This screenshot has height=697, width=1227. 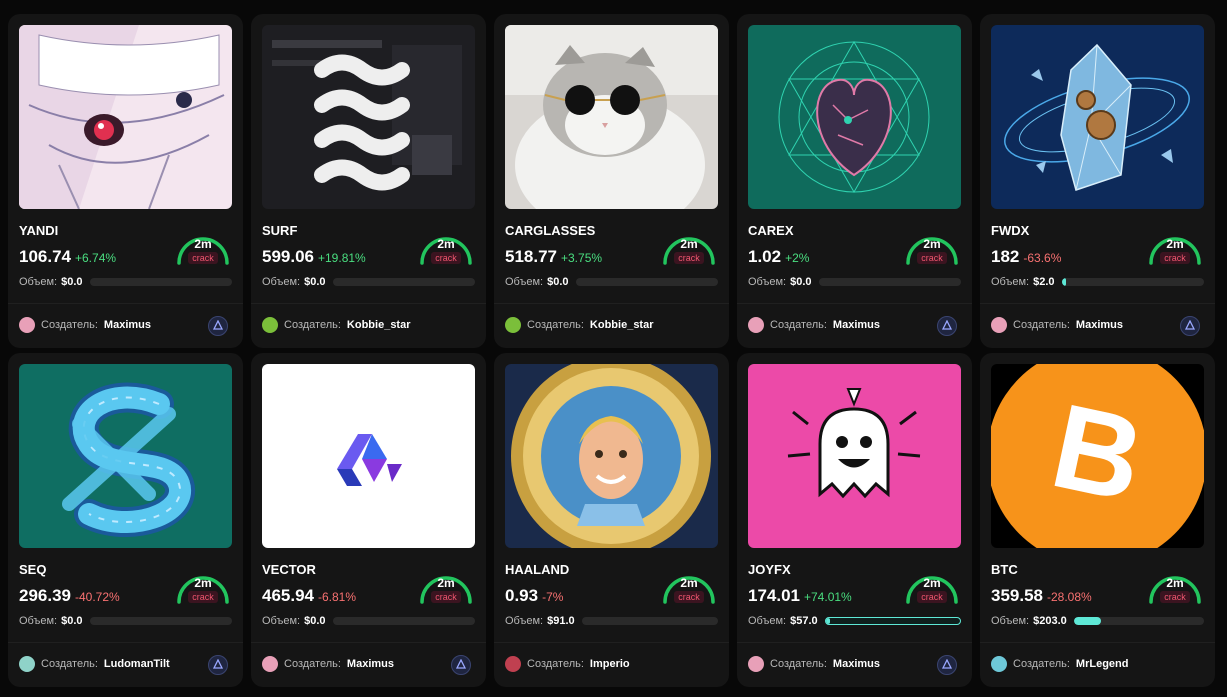 I want to click on creator-row: Создатель: LudomanTilt, so click(x=94, y=664).